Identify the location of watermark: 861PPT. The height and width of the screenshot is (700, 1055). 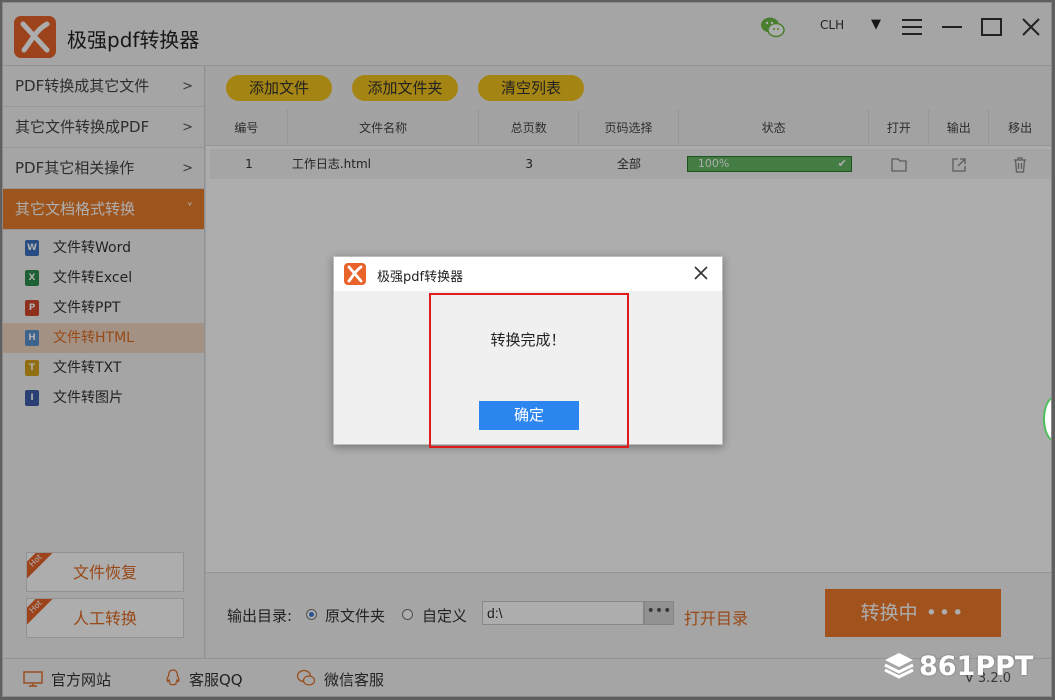
(958, 668).